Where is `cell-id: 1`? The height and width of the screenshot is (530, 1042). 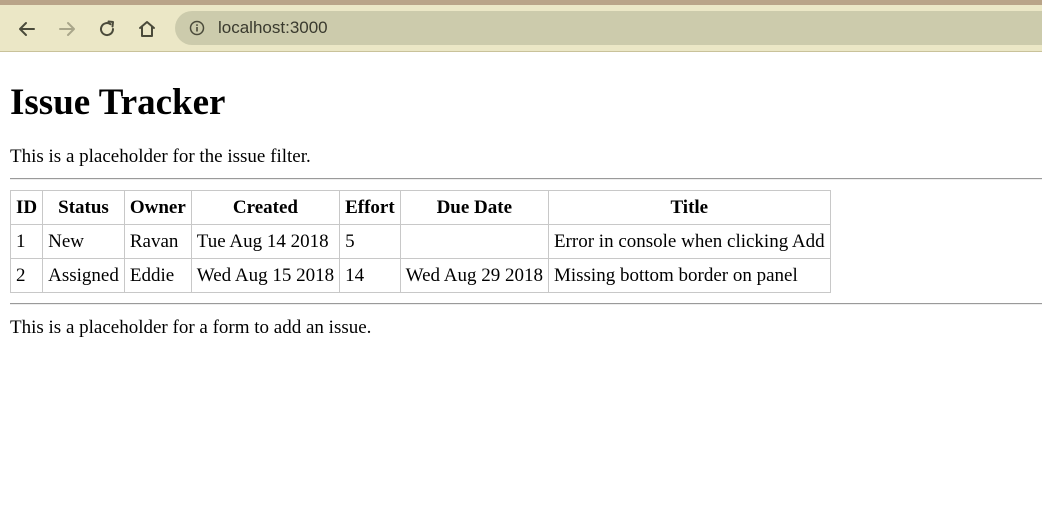
cell-id: 1 is located at coordinates (26, 241).